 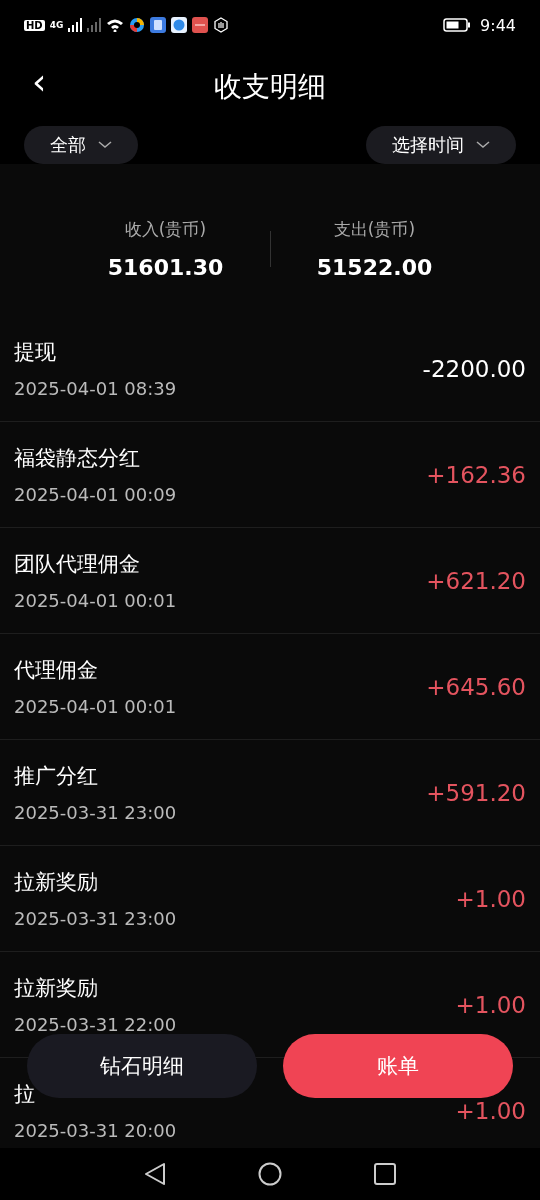 What do you see at coordinates (34, 25) in the screenshot?
I see `hd-badge: HD` at bounding box center [34, 25].